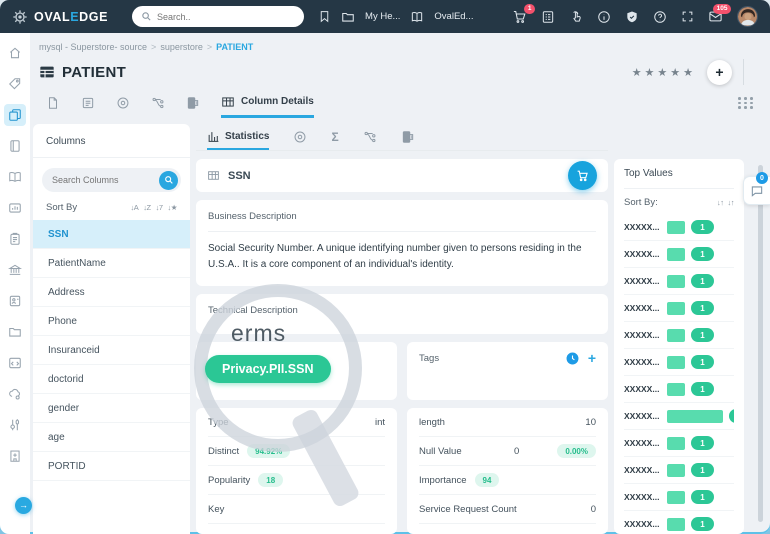 The height and width of the screenshot is (534, 770). What do you see at coordinates (756, 188) in the screenshot?
I see `chat-tab: 0` at bounding box center [756, 188].